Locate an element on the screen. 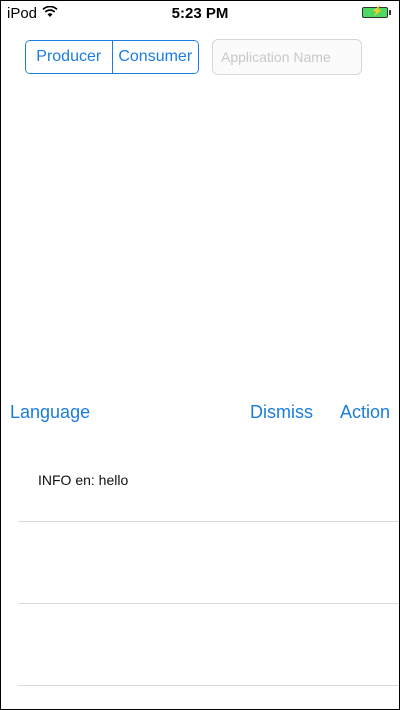 The height and width of the screenshot is (710, 400). battery-tip is located at coordinates (390, 12).